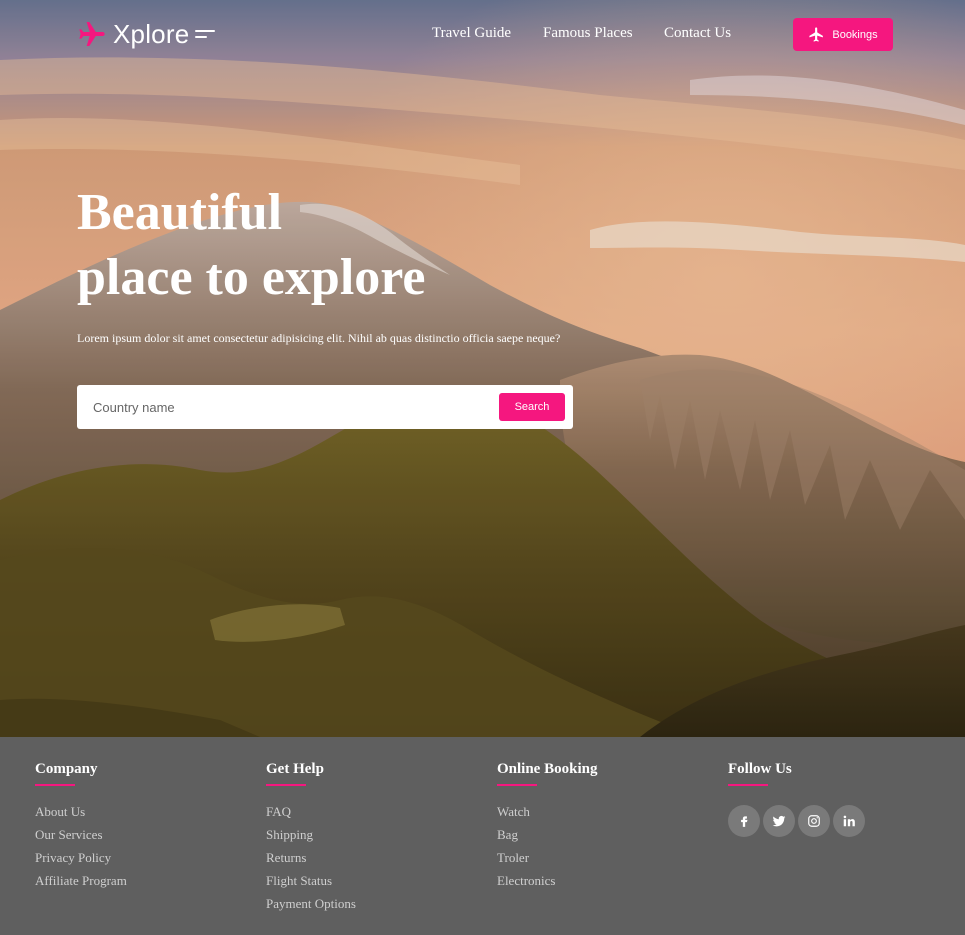  Describe the element at coordinates (81, 880) in the screenshot. I see `footer-link-affiliate-program: Affiliate Program` at that location.